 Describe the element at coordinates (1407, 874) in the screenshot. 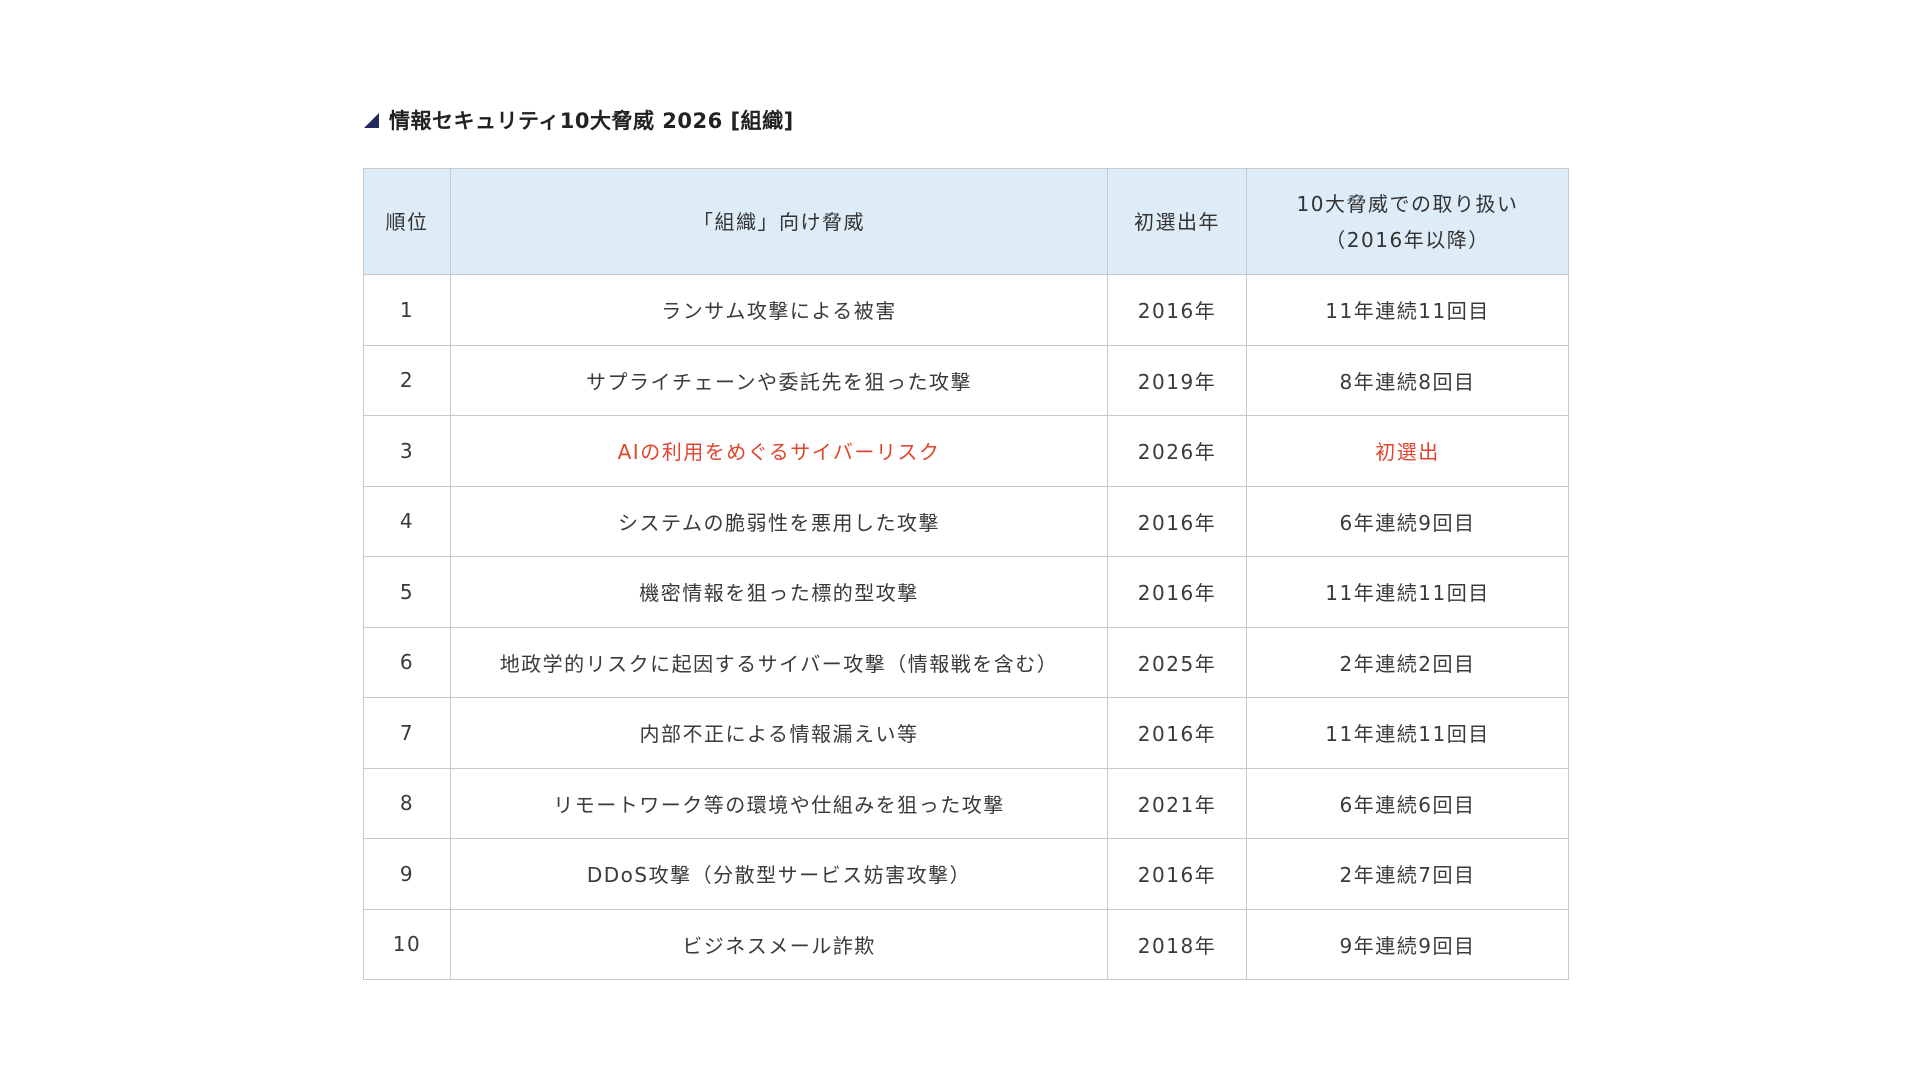

I see `cell-history: 2年連続7回目` at that location.